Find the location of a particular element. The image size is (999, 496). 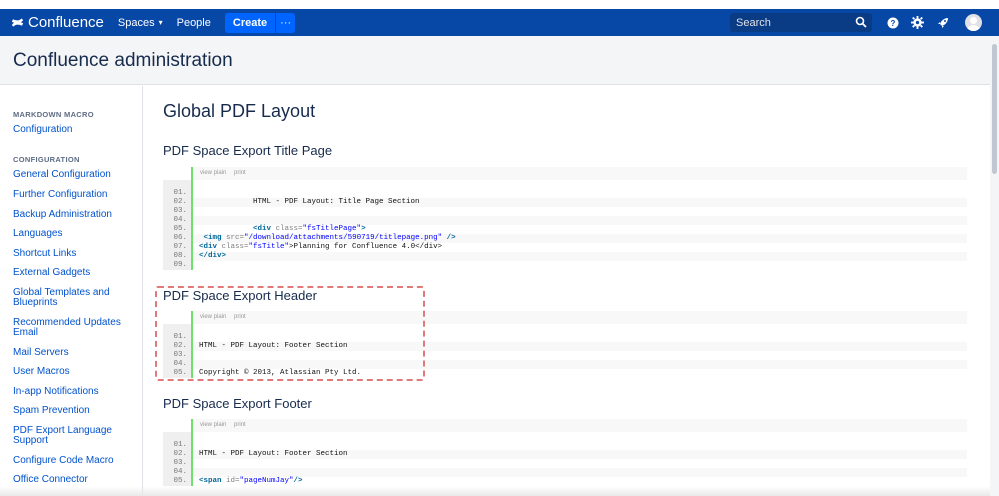

sidebar-item-backup-administration: Backup Administration is located at coordinates (73, 215).